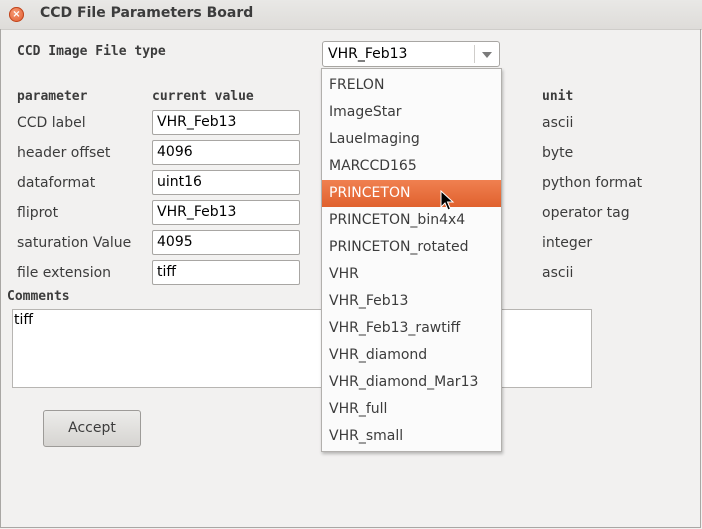 This screenshot has height=529, width=702. Describe the element at coordinates (411, 301) in the screenshot. I see `dropdown-option: VHR_Feb13` at that location.